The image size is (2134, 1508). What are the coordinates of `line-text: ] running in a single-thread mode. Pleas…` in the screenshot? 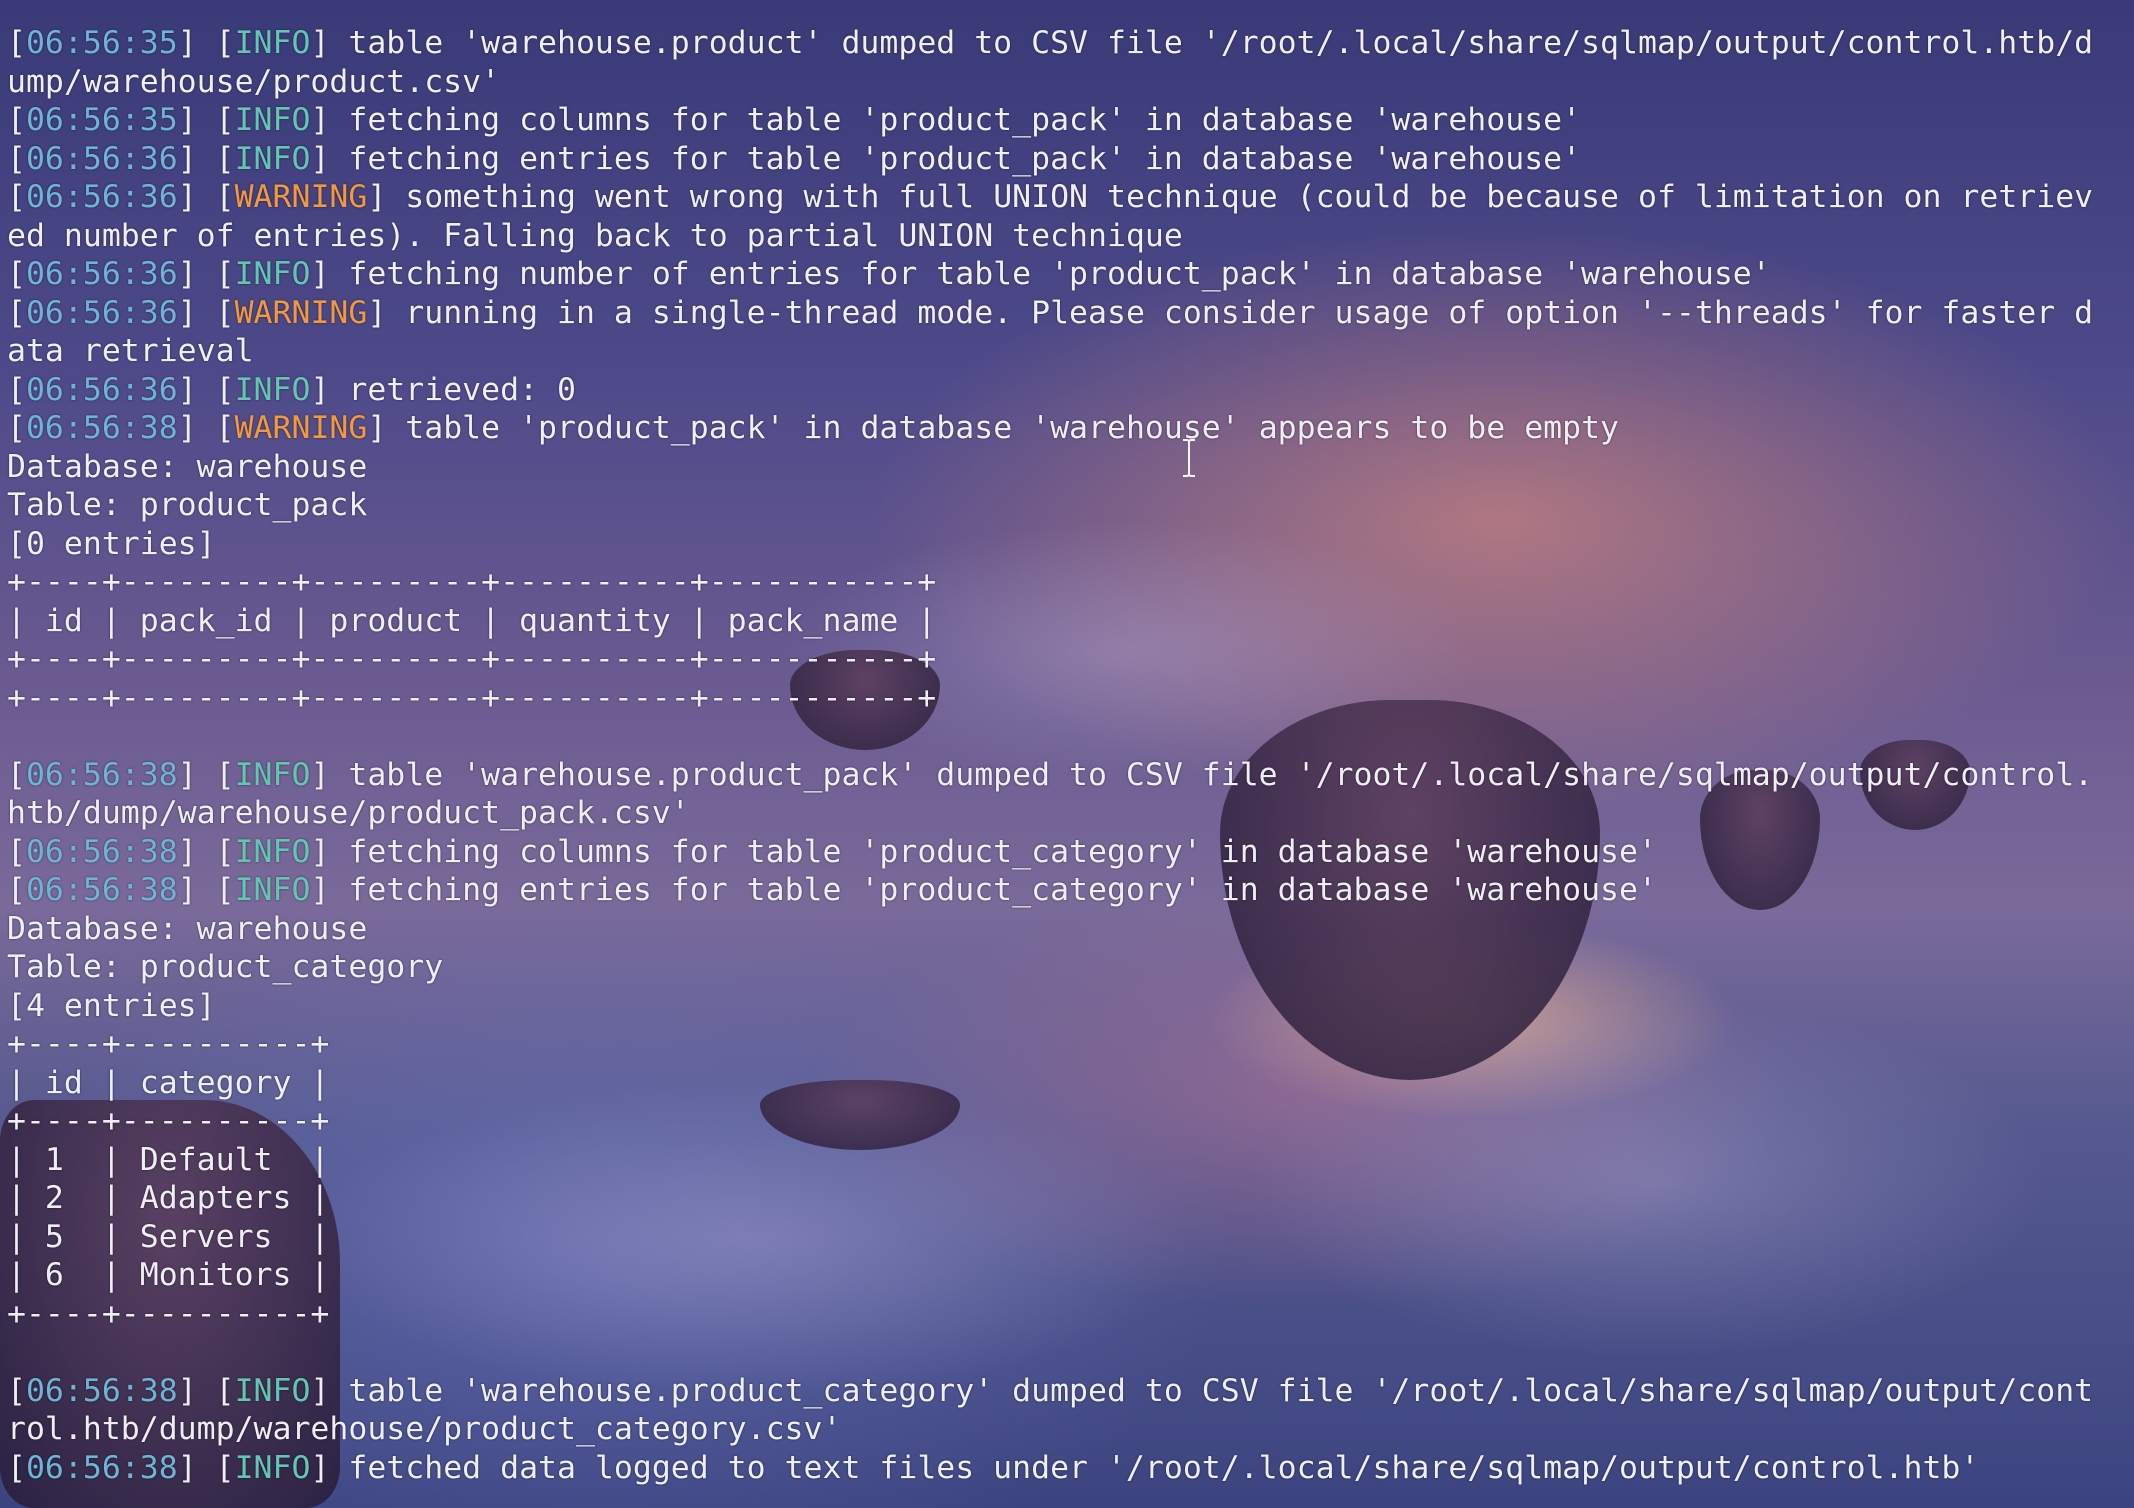 It's located at (1230, 312).